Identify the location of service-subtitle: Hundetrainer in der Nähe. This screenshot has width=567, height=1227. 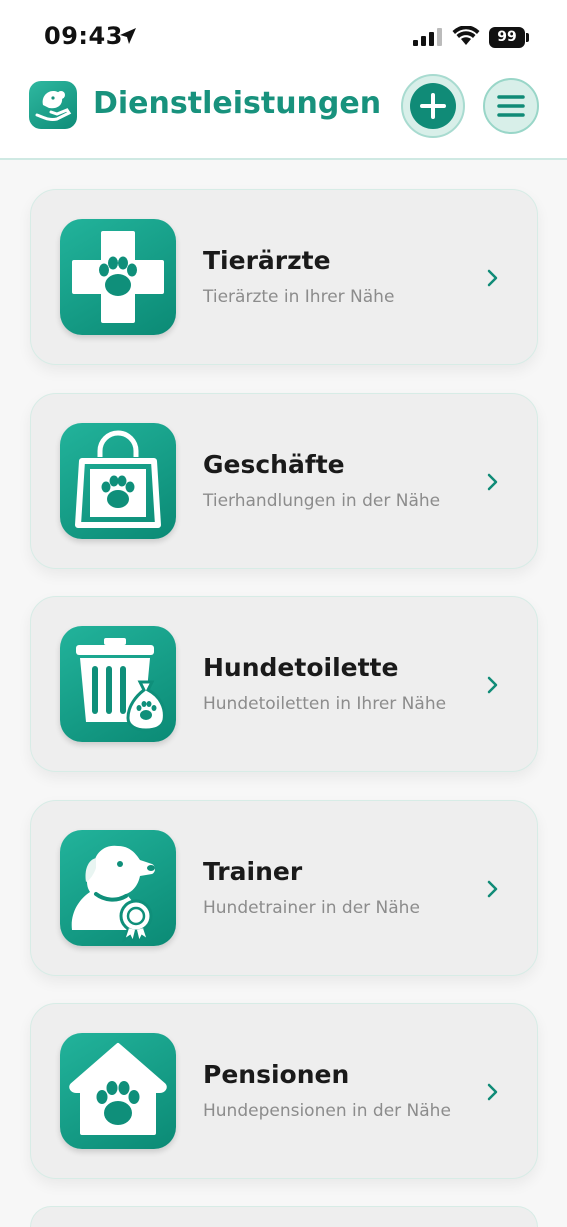
(311, 908).